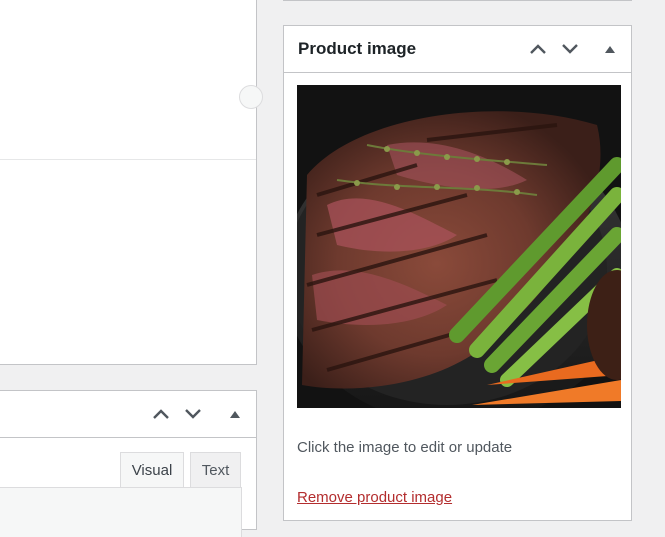 The height and width of the screenshot is (537, 665). I want to click on tab-visual: Visual, so click(152, 470).